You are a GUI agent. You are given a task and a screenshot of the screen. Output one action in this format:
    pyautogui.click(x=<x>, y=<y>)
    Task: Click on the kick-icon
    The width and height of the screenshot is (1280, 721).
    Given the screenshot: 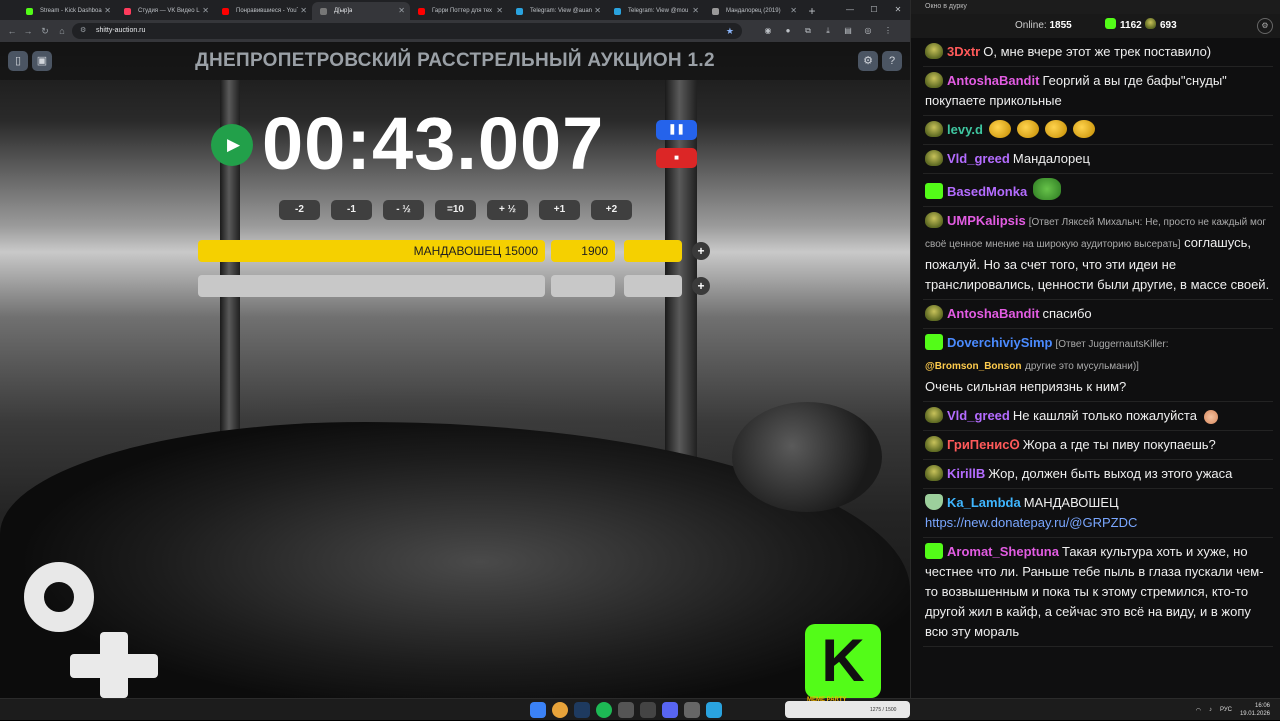 What is the action you would take?
    pyautogui.click(x=1110, y=23)
    